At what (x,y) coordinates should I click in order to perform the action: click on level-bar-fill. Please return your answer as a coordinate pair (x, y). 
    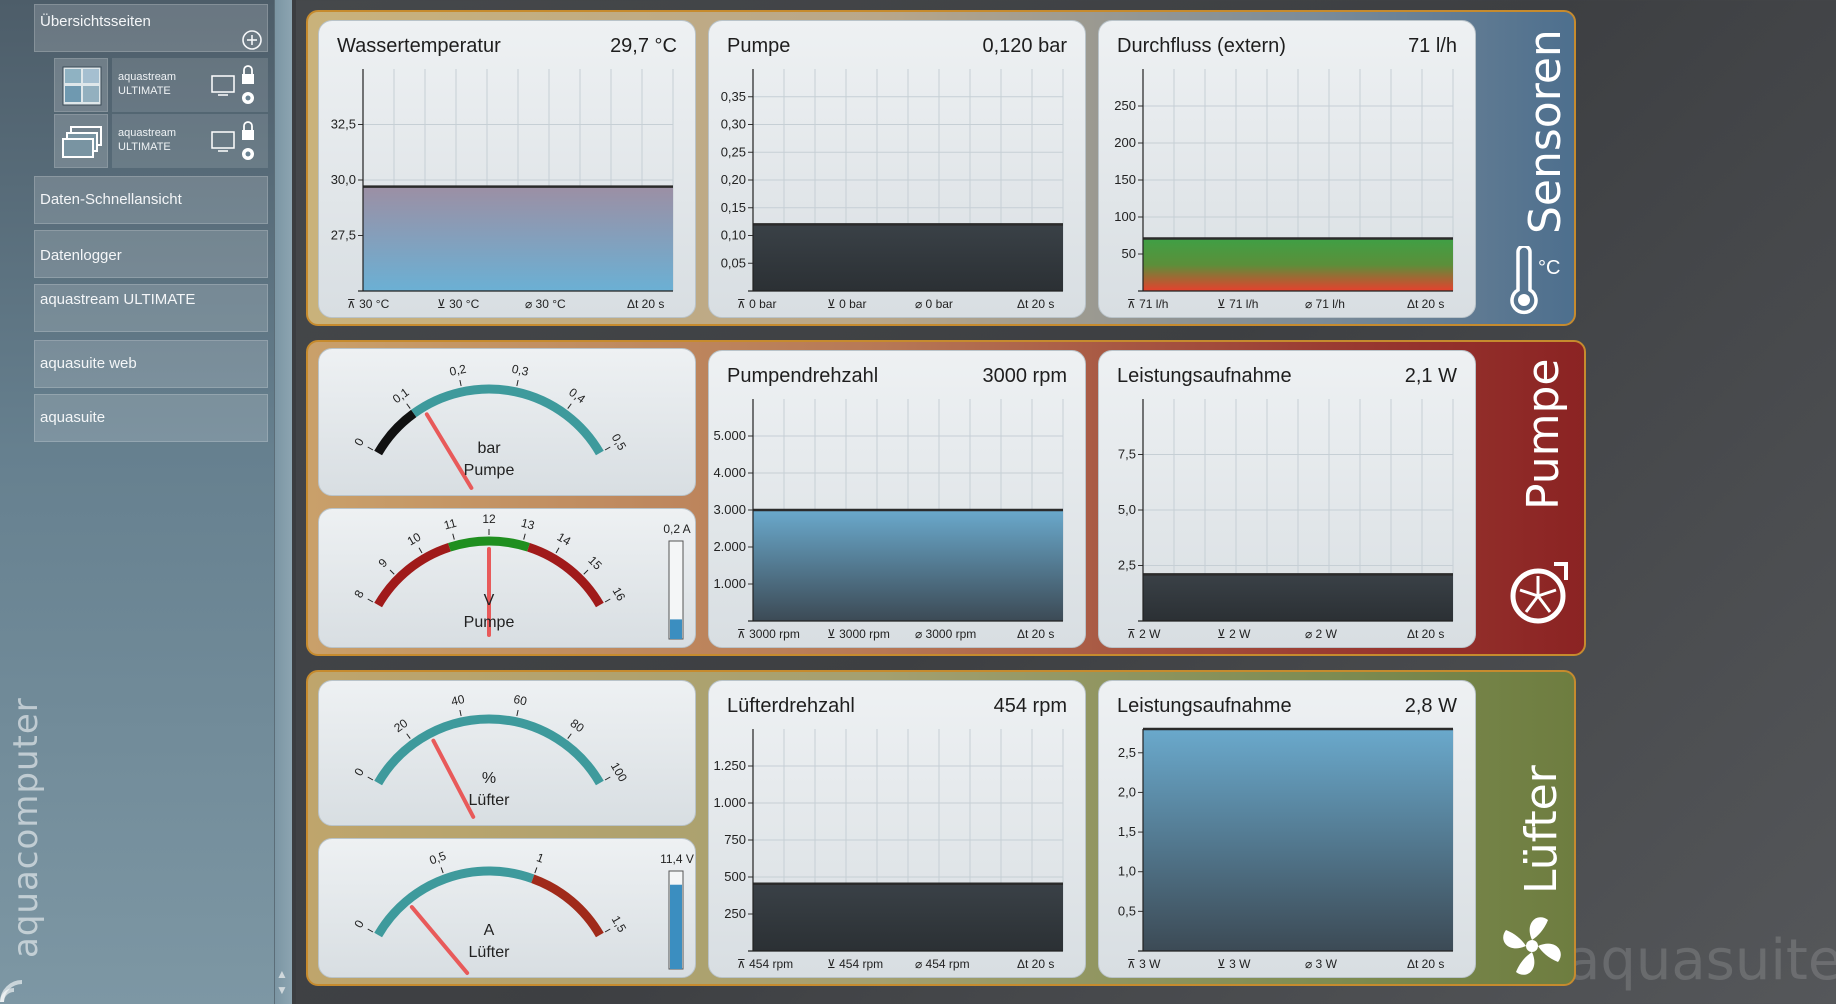
    Looking at the image, I should click on (676, 629).